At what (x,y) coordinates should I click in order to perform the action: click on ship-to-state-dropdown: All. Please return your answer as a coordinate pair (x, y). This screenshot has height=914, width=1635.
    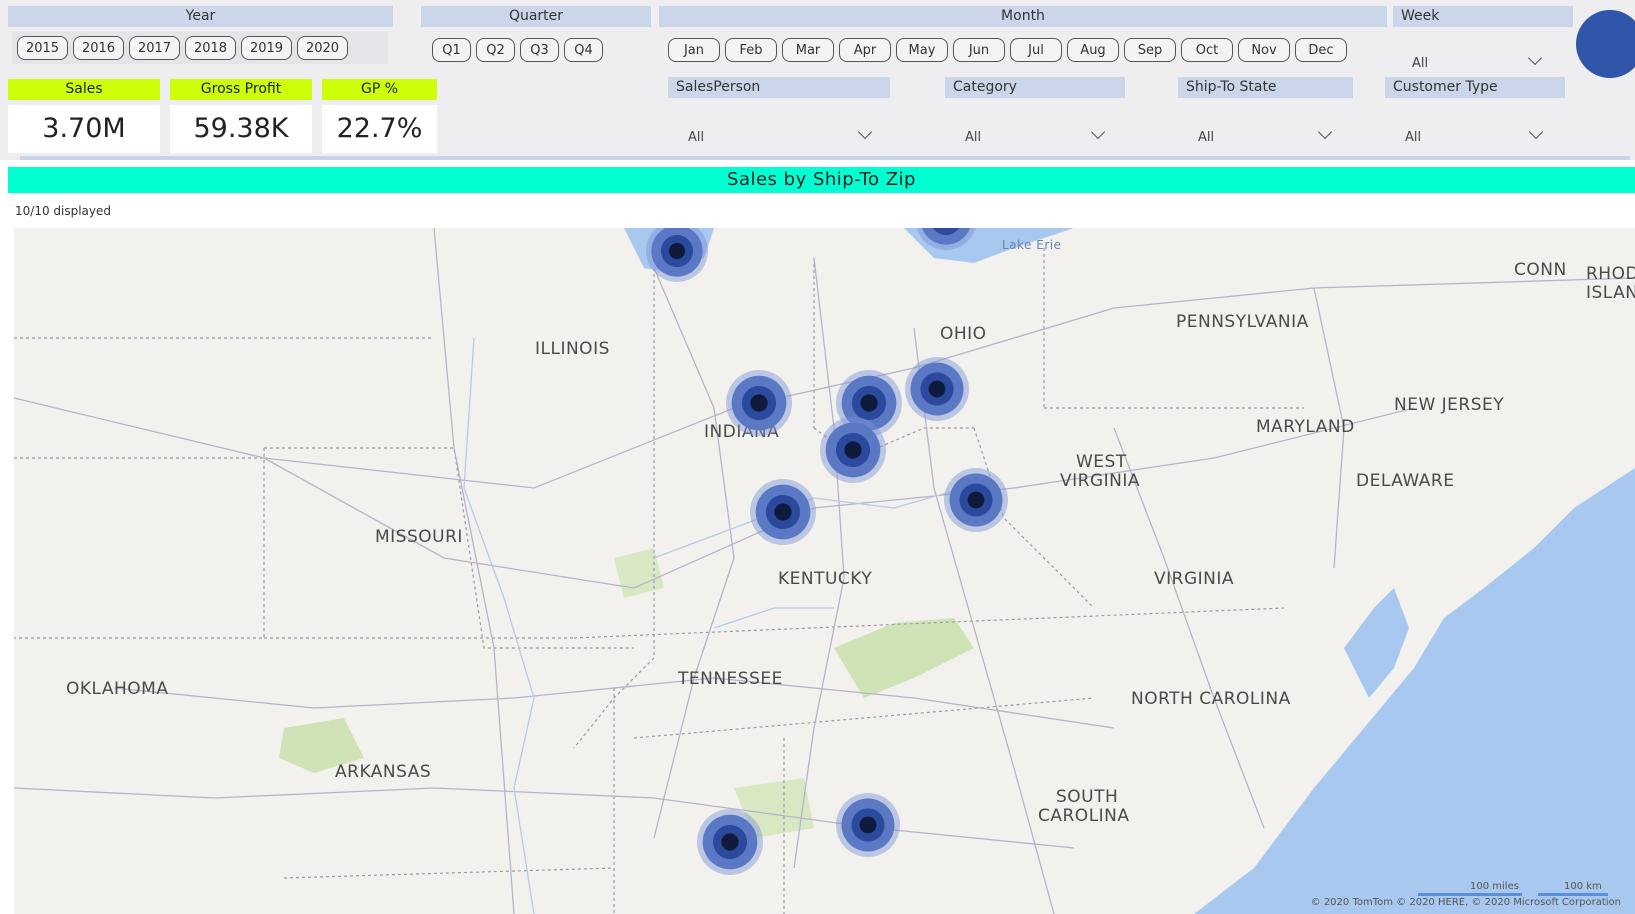
    Looking at the image, I should click on (1264, 136).